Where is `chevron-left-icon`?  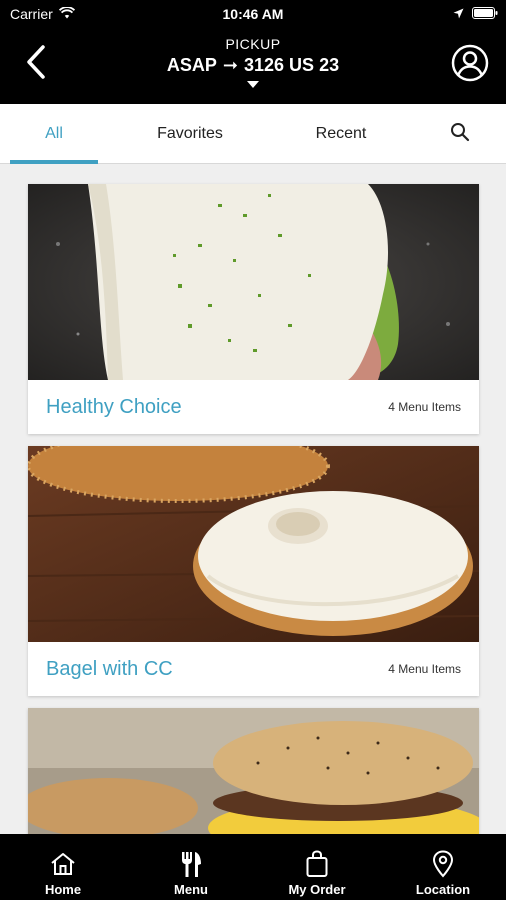 chevron-left-icon is located at coordinates (36, 64).